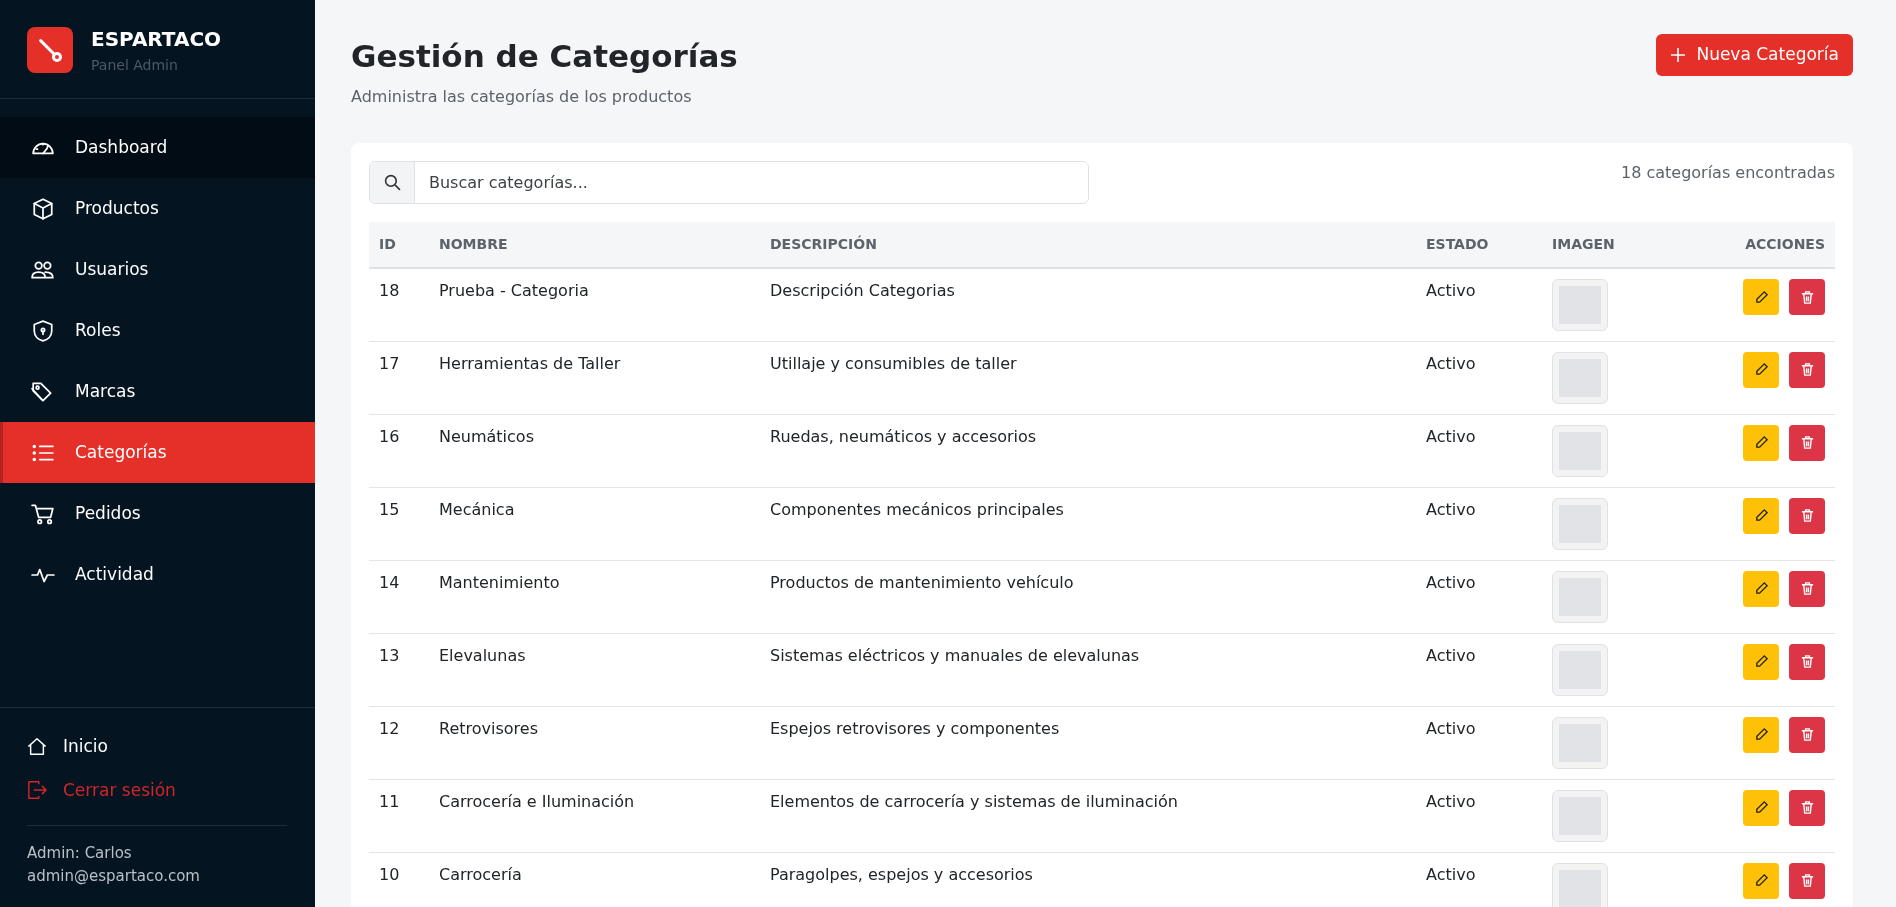 Image resolution: width=1896 pixels, height=907 pixels. I want to click on sidebar-item: Productos, so click(157, 208).